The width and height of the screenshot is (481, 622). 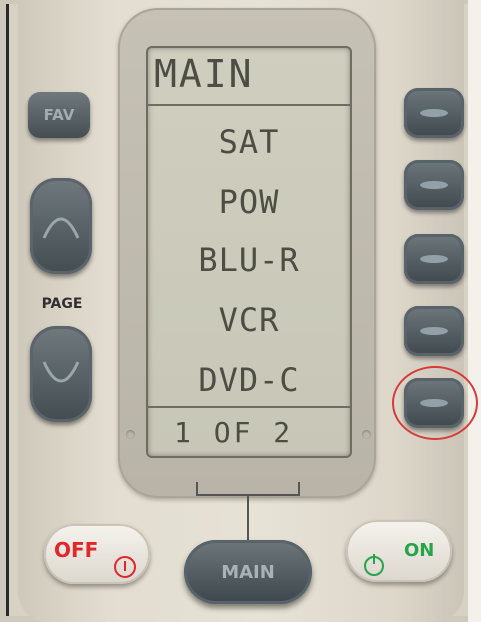 I want to click on lcd-divider-bottom, so click(x=249, y=407).